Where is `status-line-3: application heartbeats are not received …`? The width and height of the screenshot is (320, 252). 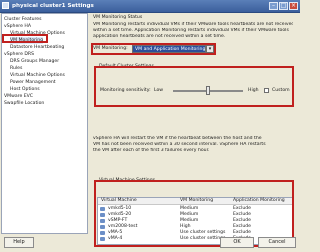
status-line-3: application heartbeats are not received … is located at coordinates (159, 36).